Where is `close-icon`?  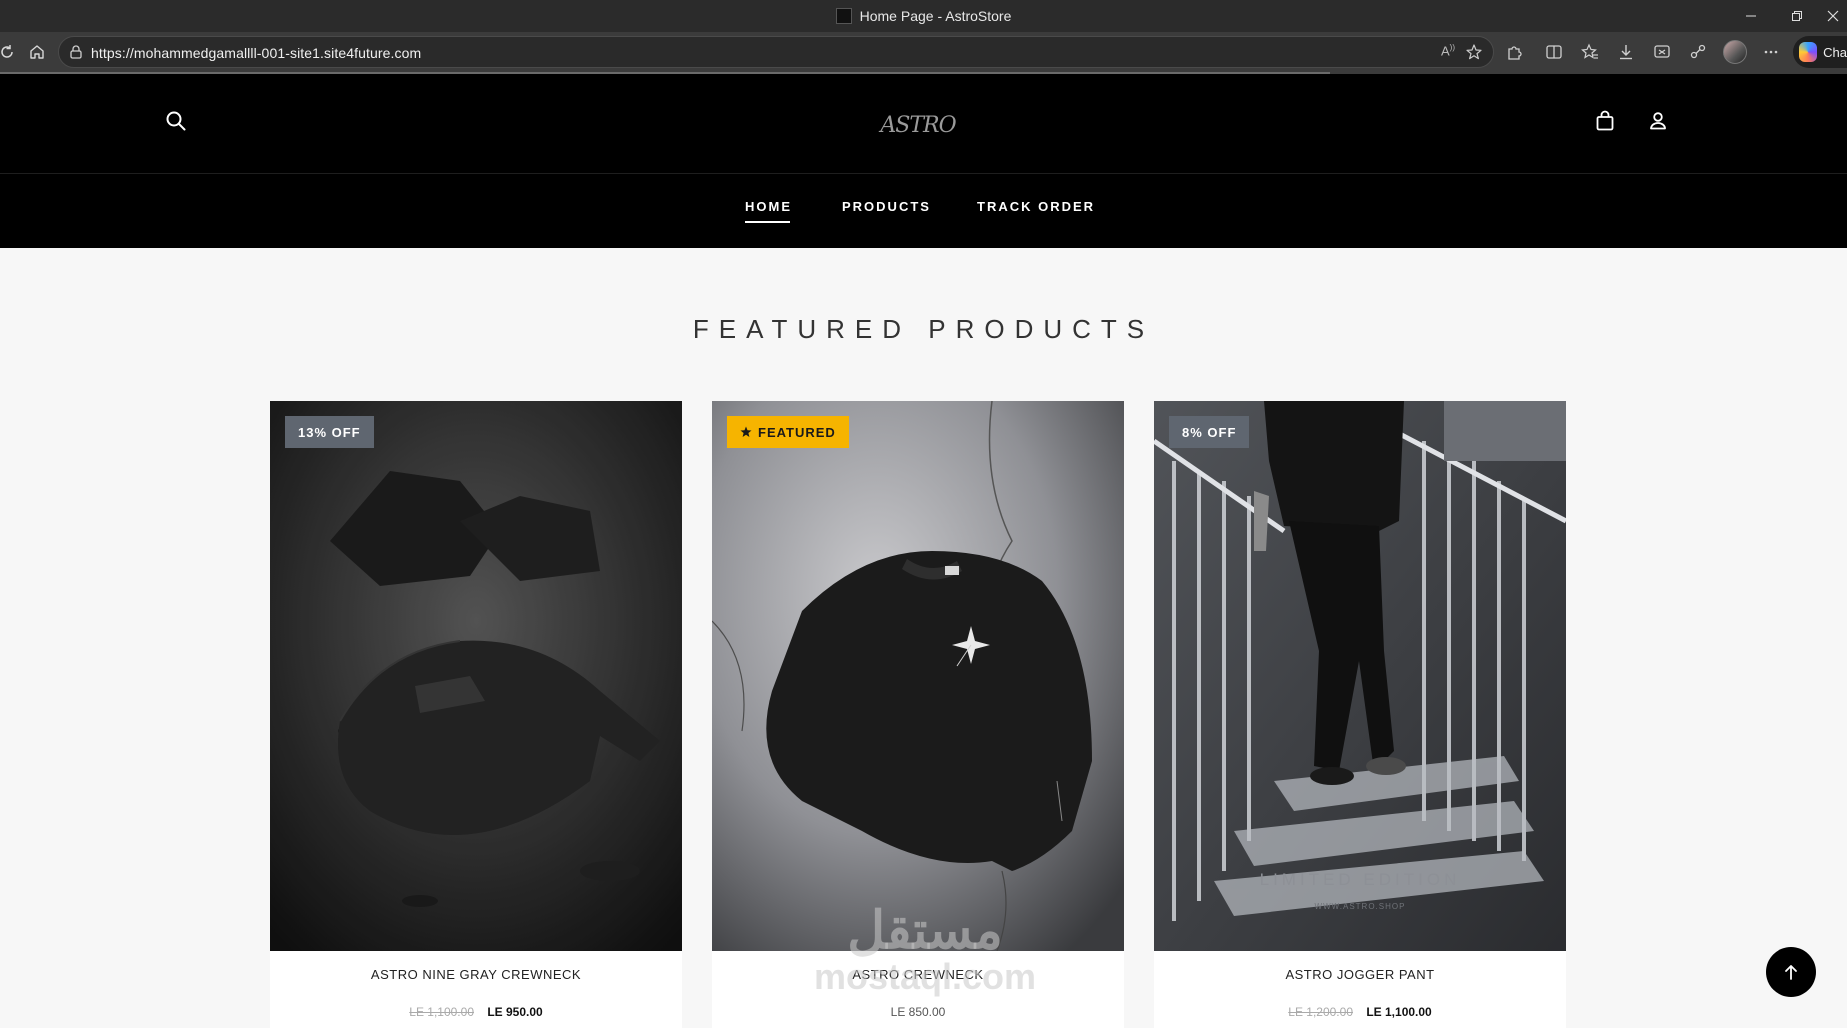
close-icon is located at coordinates (1833, 16).